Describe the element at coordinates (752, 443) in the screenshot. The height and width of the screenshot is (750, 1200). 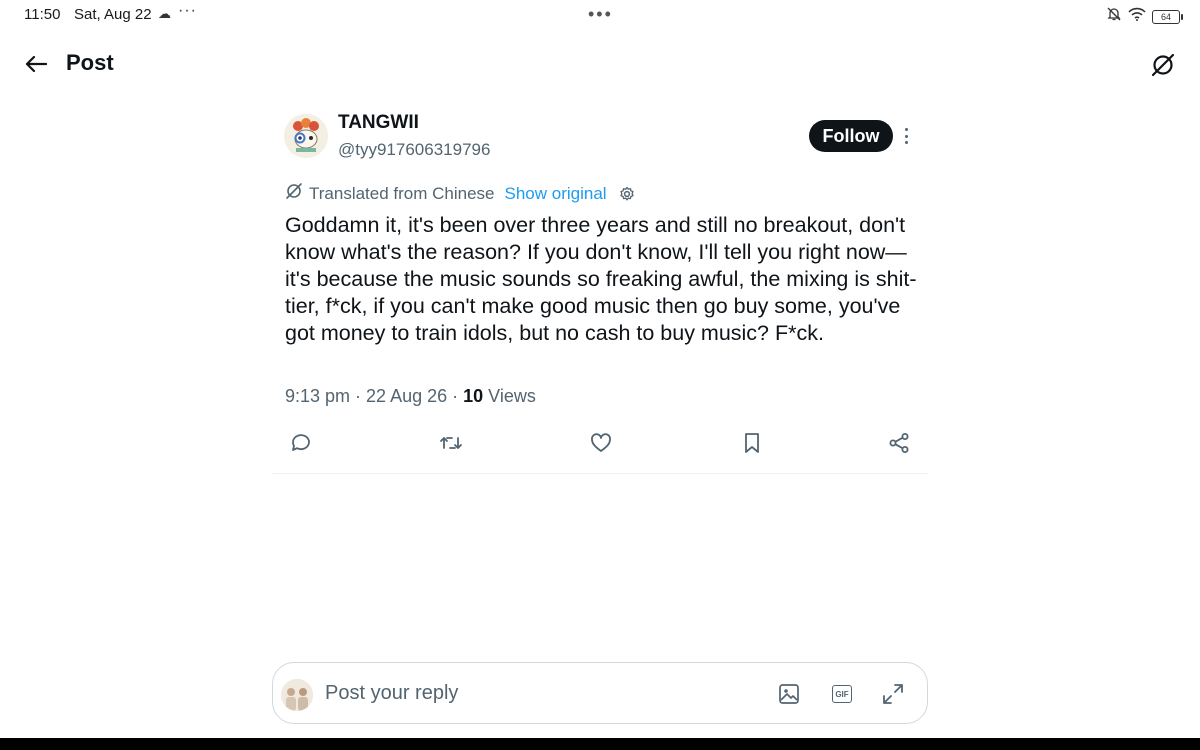
I see `bookmark-icon` at that location.